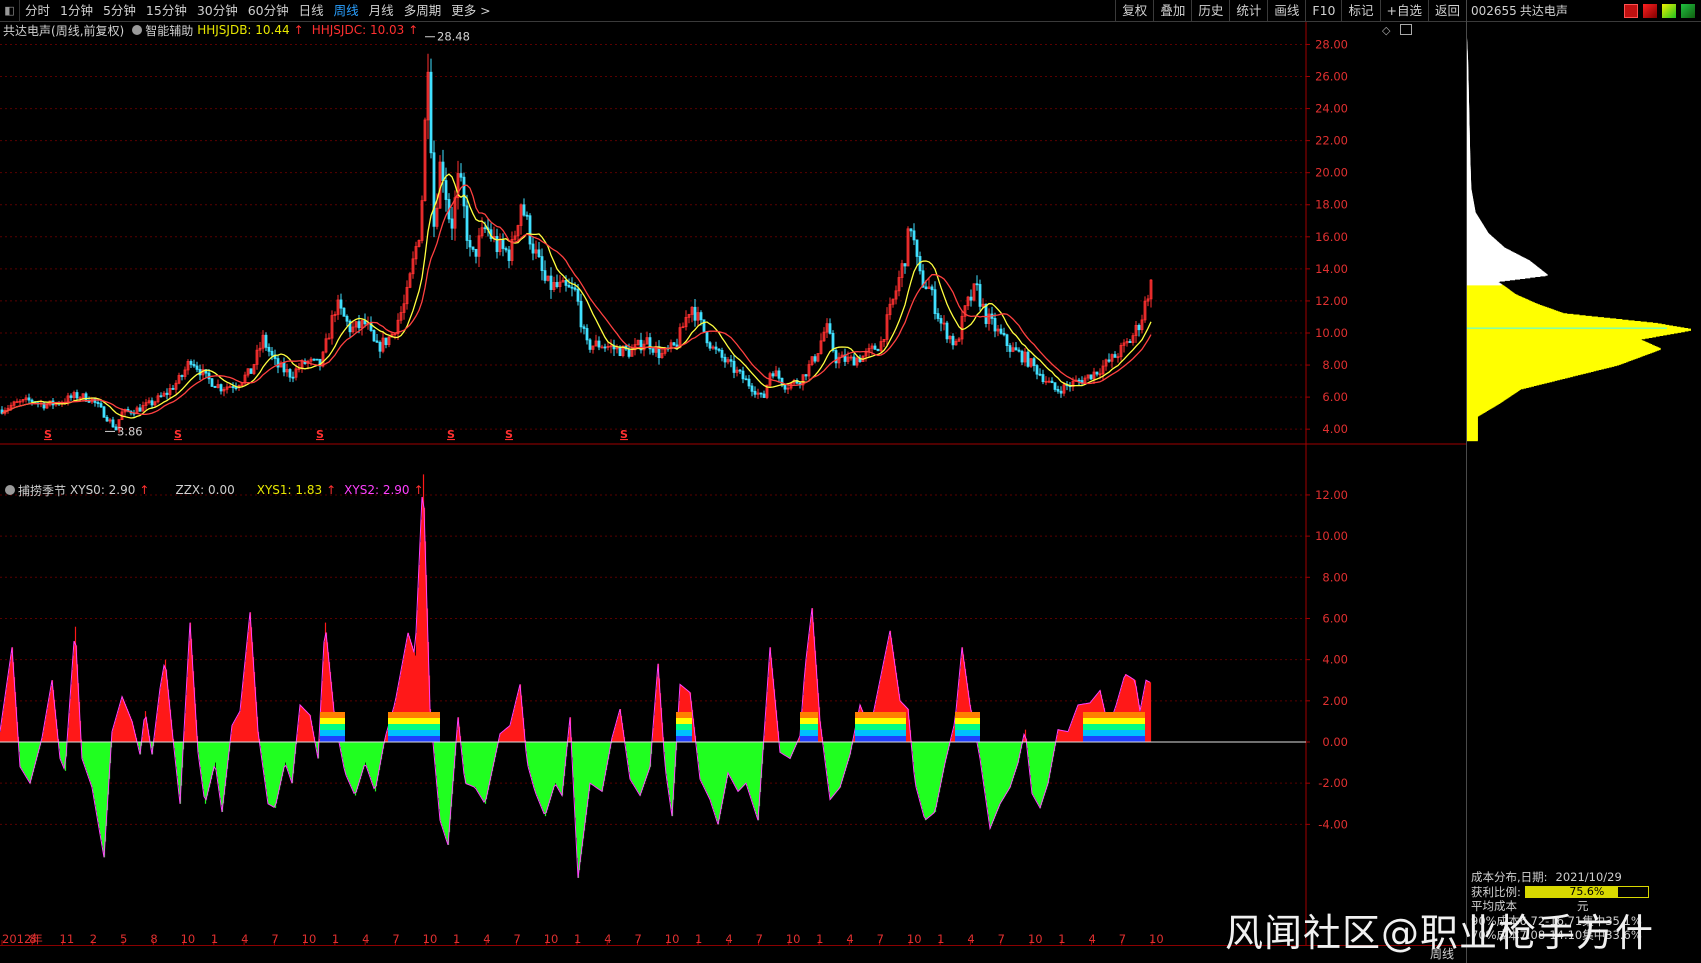 The image size is (1701, 963). What do you see at coordinates (1248, 11) in the screenshot?
I see `toolbar-button-3: 统计` at bounding box center [1248, 11].